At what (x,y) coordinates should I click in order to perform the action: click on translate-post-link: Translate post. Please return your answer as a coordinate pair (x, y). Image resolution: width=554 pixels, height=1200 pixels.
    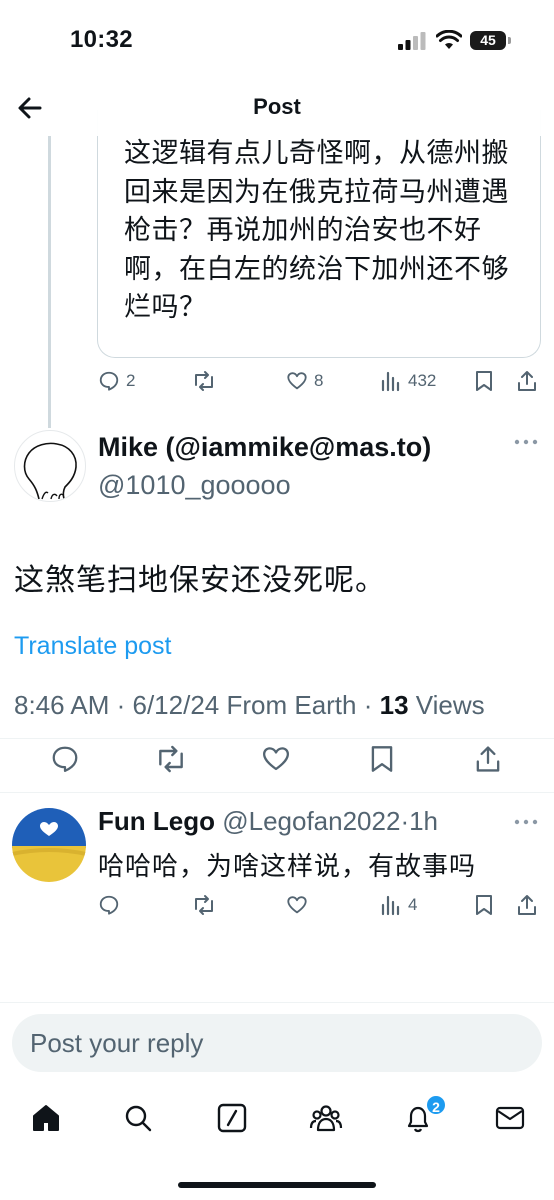
    Looking at the image, I should click on (92, 646).